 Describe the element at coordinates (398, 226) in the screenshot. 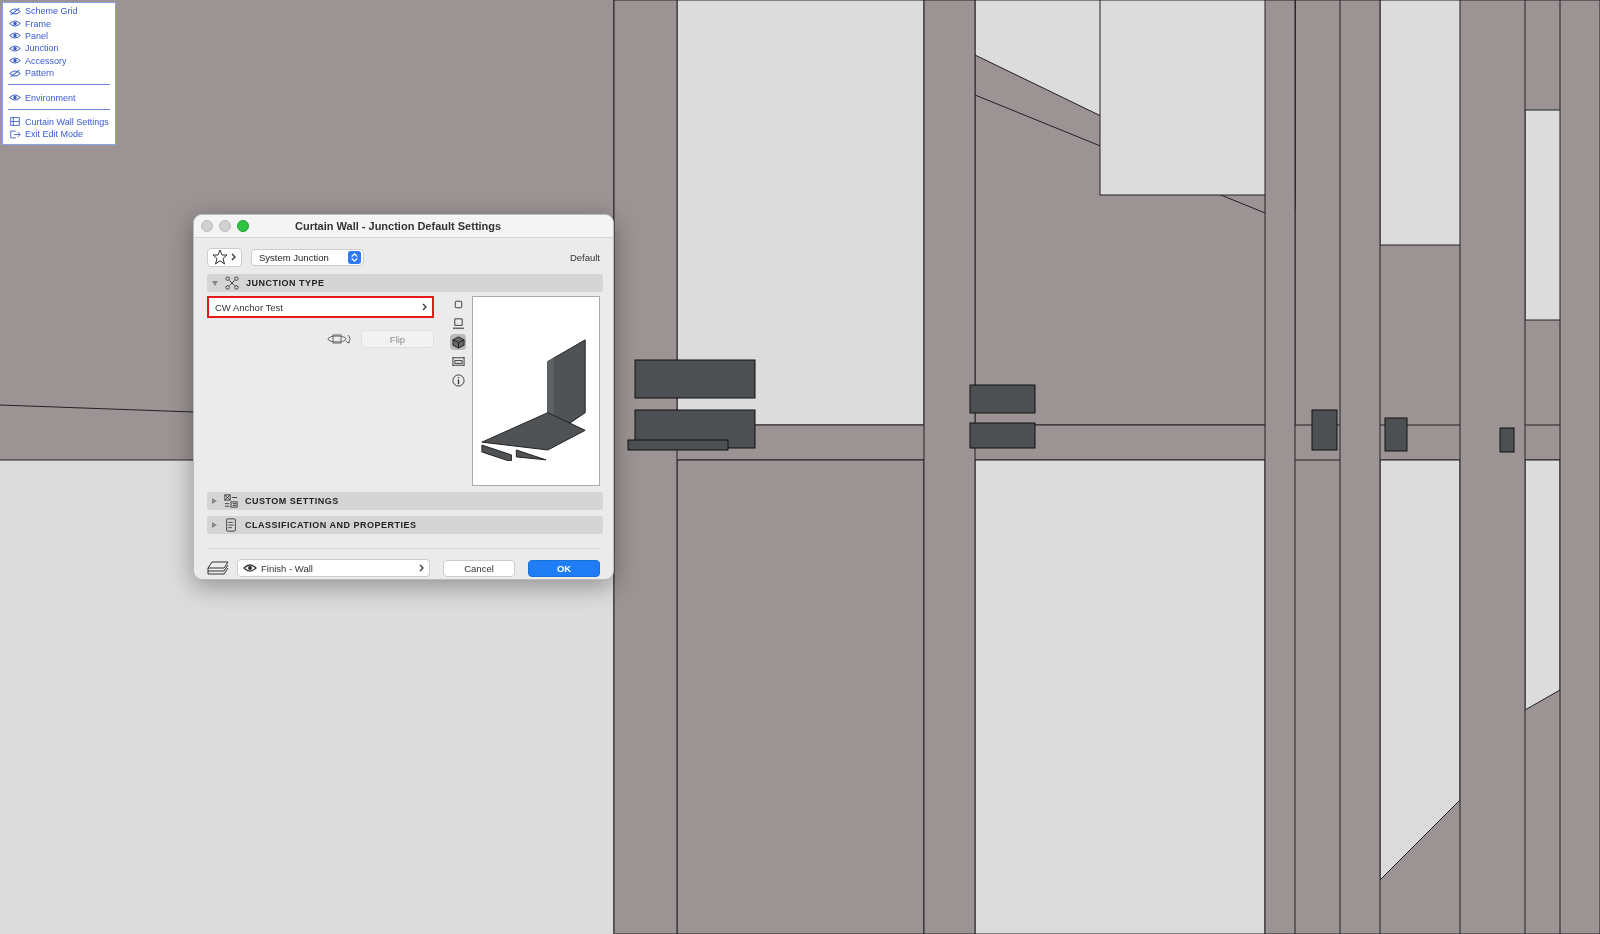

I see `window-title: Curtain Wall - Junction Default Settings` at that location.